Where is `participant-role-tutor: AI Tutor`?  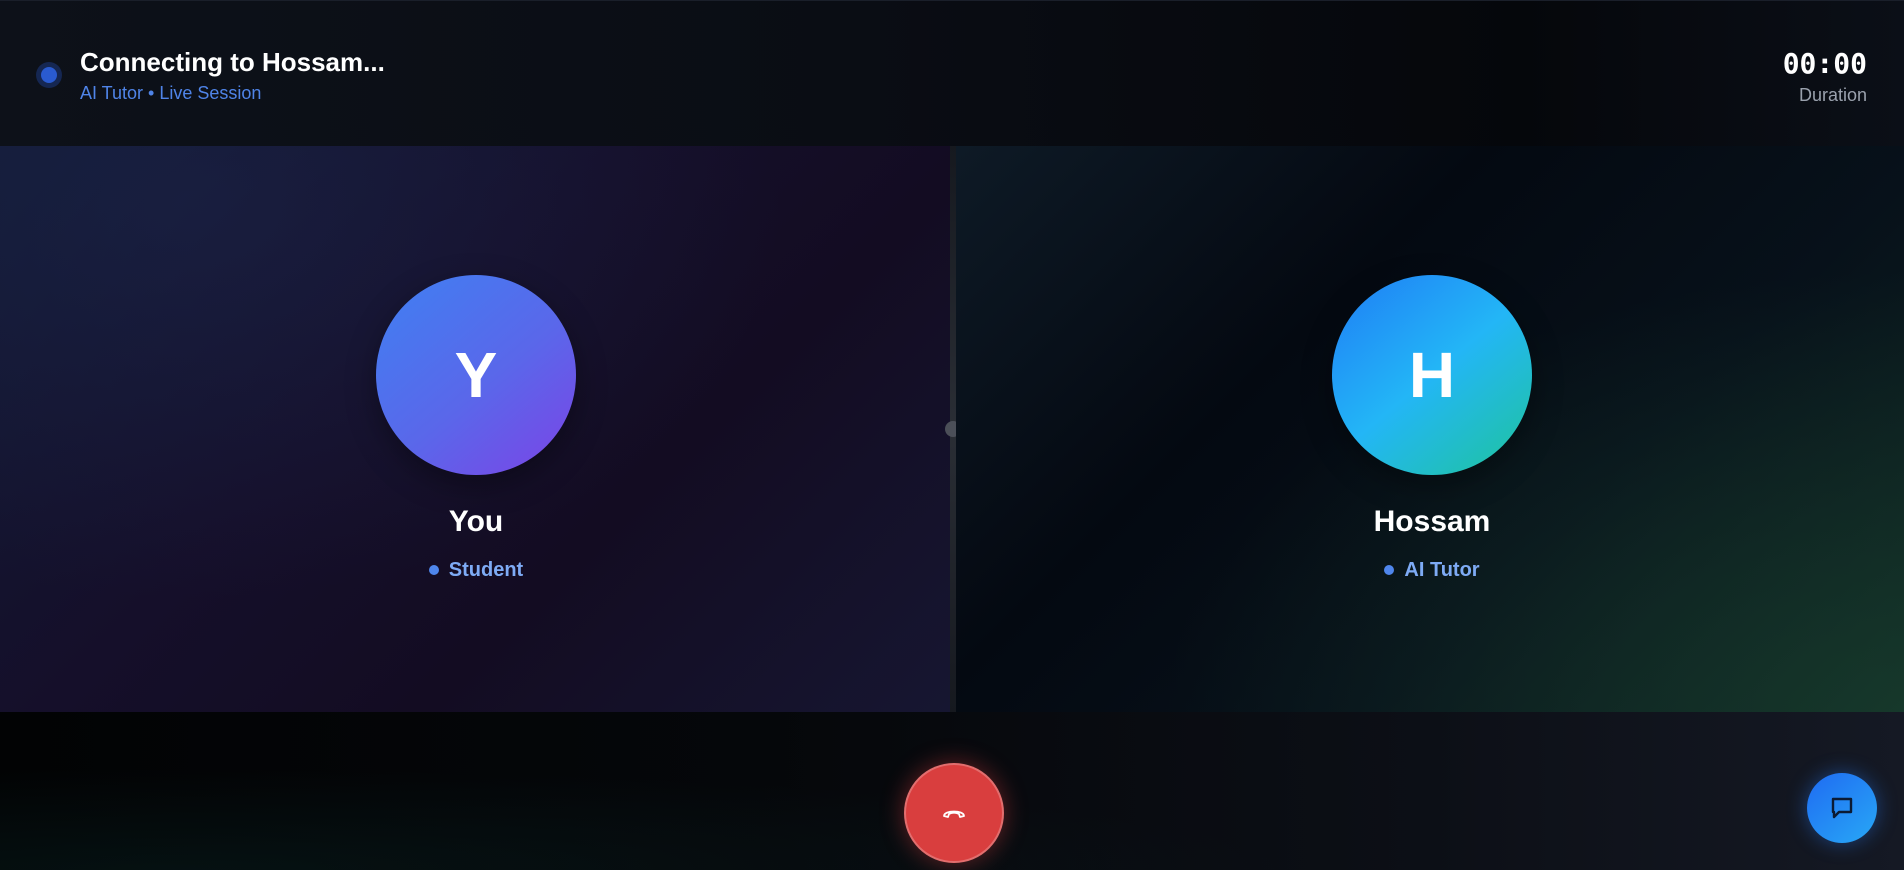 participant-role-tutor: AI Tutor is located at coordinates (1432, 570).